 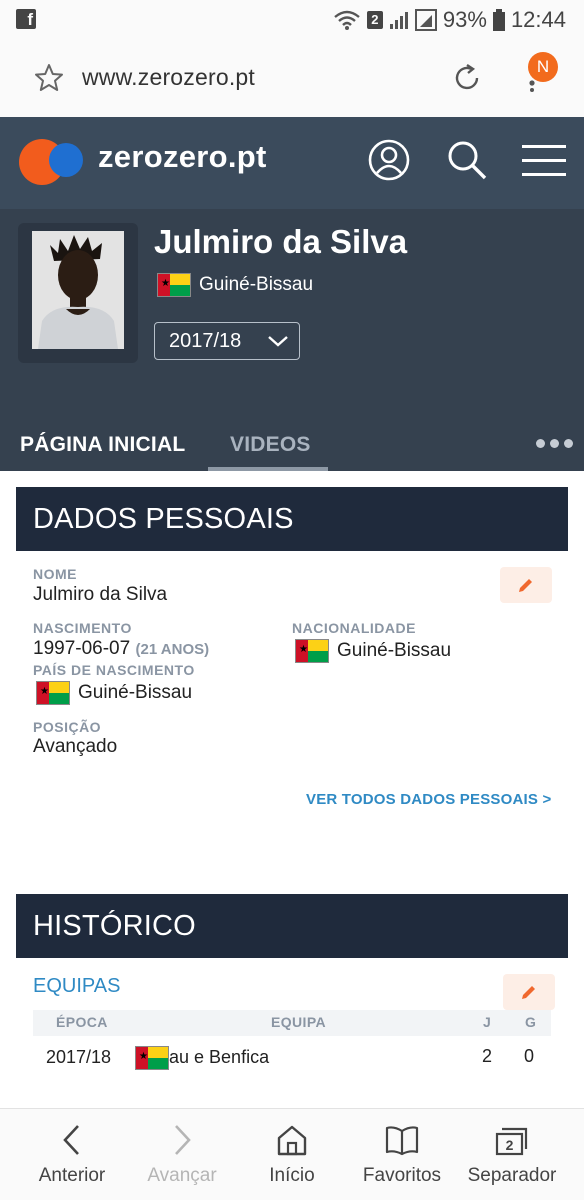 What do you see at coordinates (268, 469) in the screenshot?
I see `tab-underline` at bounding box center [268, 469].